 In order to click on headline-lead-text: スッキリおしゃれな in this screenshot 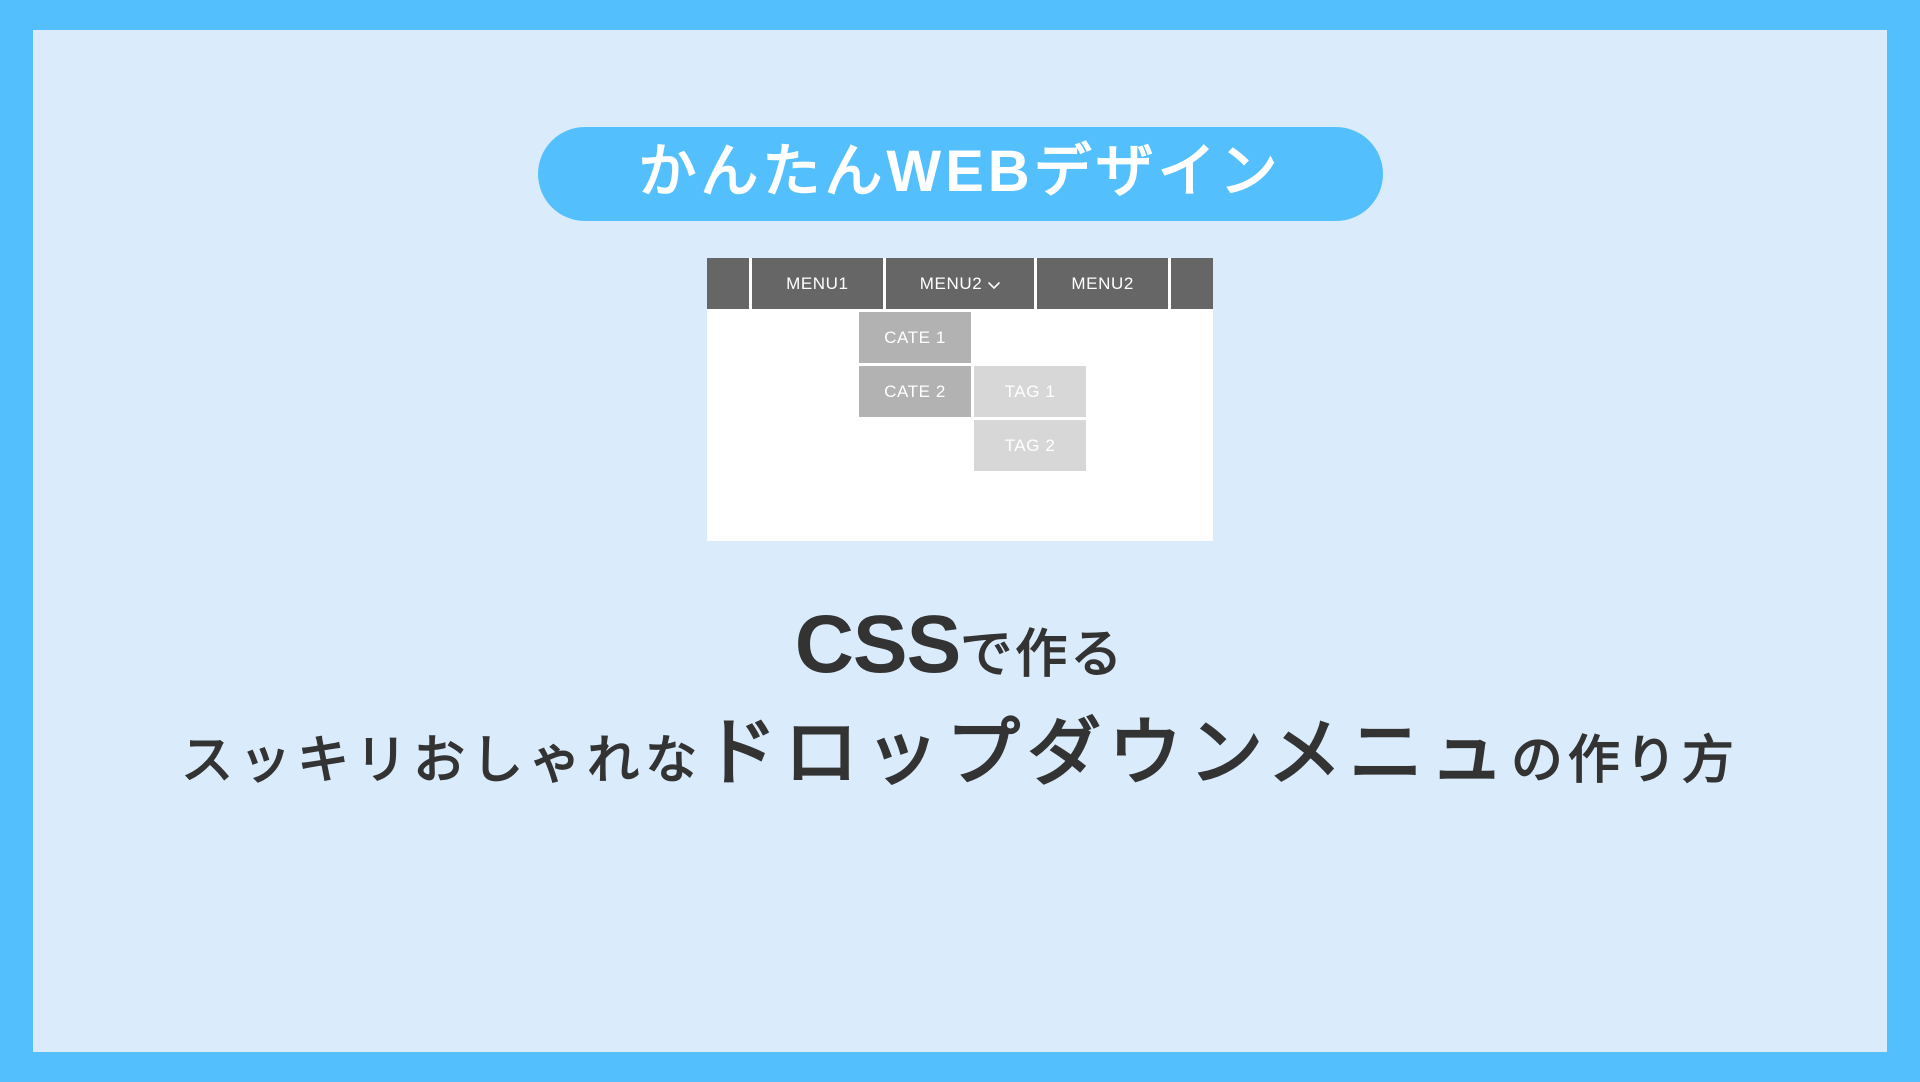, I will do `click(442, 761)`.